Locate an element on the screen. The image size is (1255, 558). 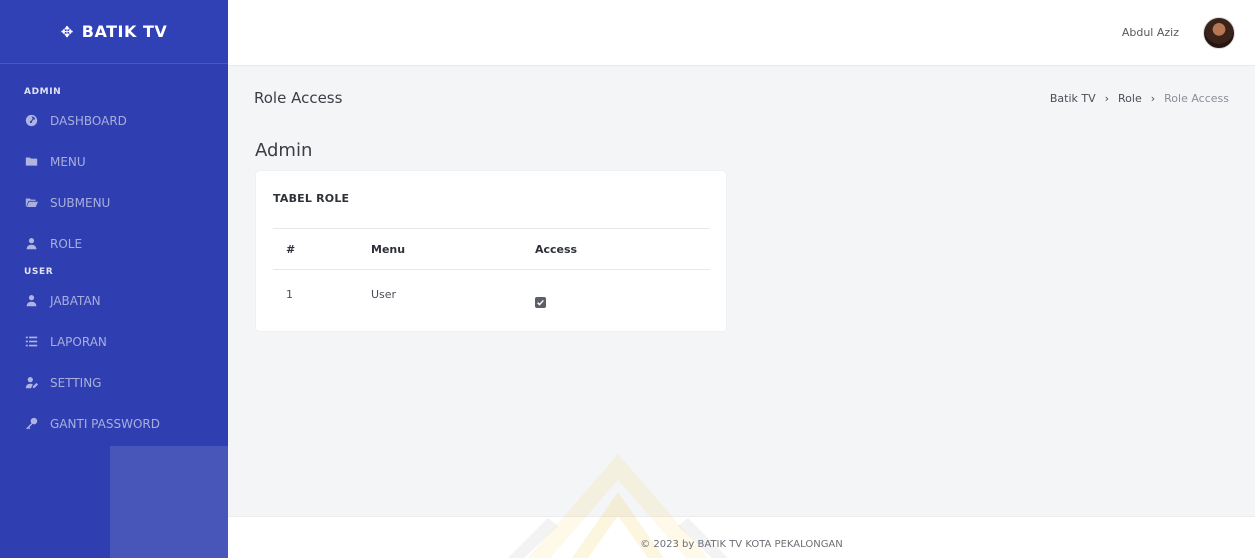
brand: ✥ BATIK TV is located at coordinates (114, 32).